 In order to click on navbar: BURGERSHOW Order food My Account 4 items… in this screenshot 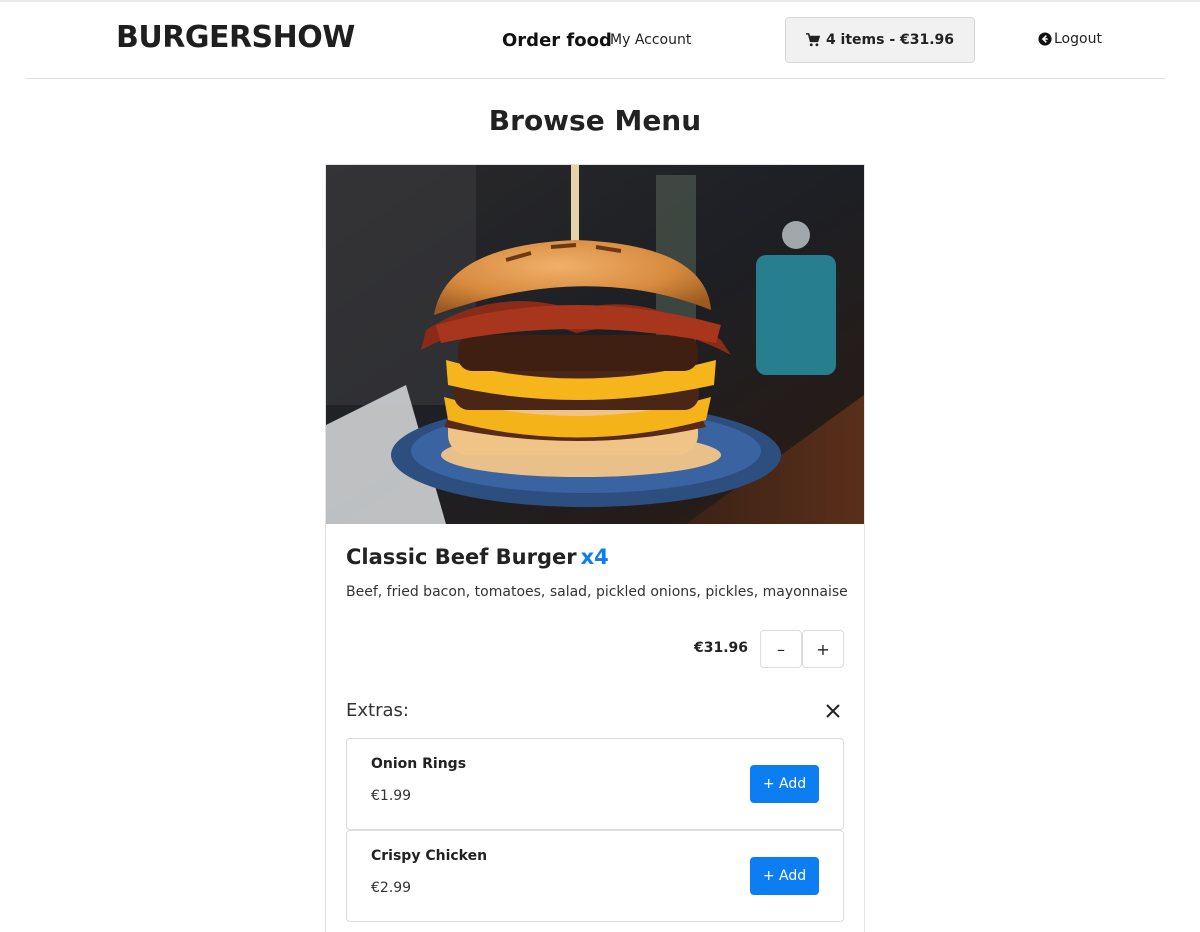, I will do `click(595, 40)`.